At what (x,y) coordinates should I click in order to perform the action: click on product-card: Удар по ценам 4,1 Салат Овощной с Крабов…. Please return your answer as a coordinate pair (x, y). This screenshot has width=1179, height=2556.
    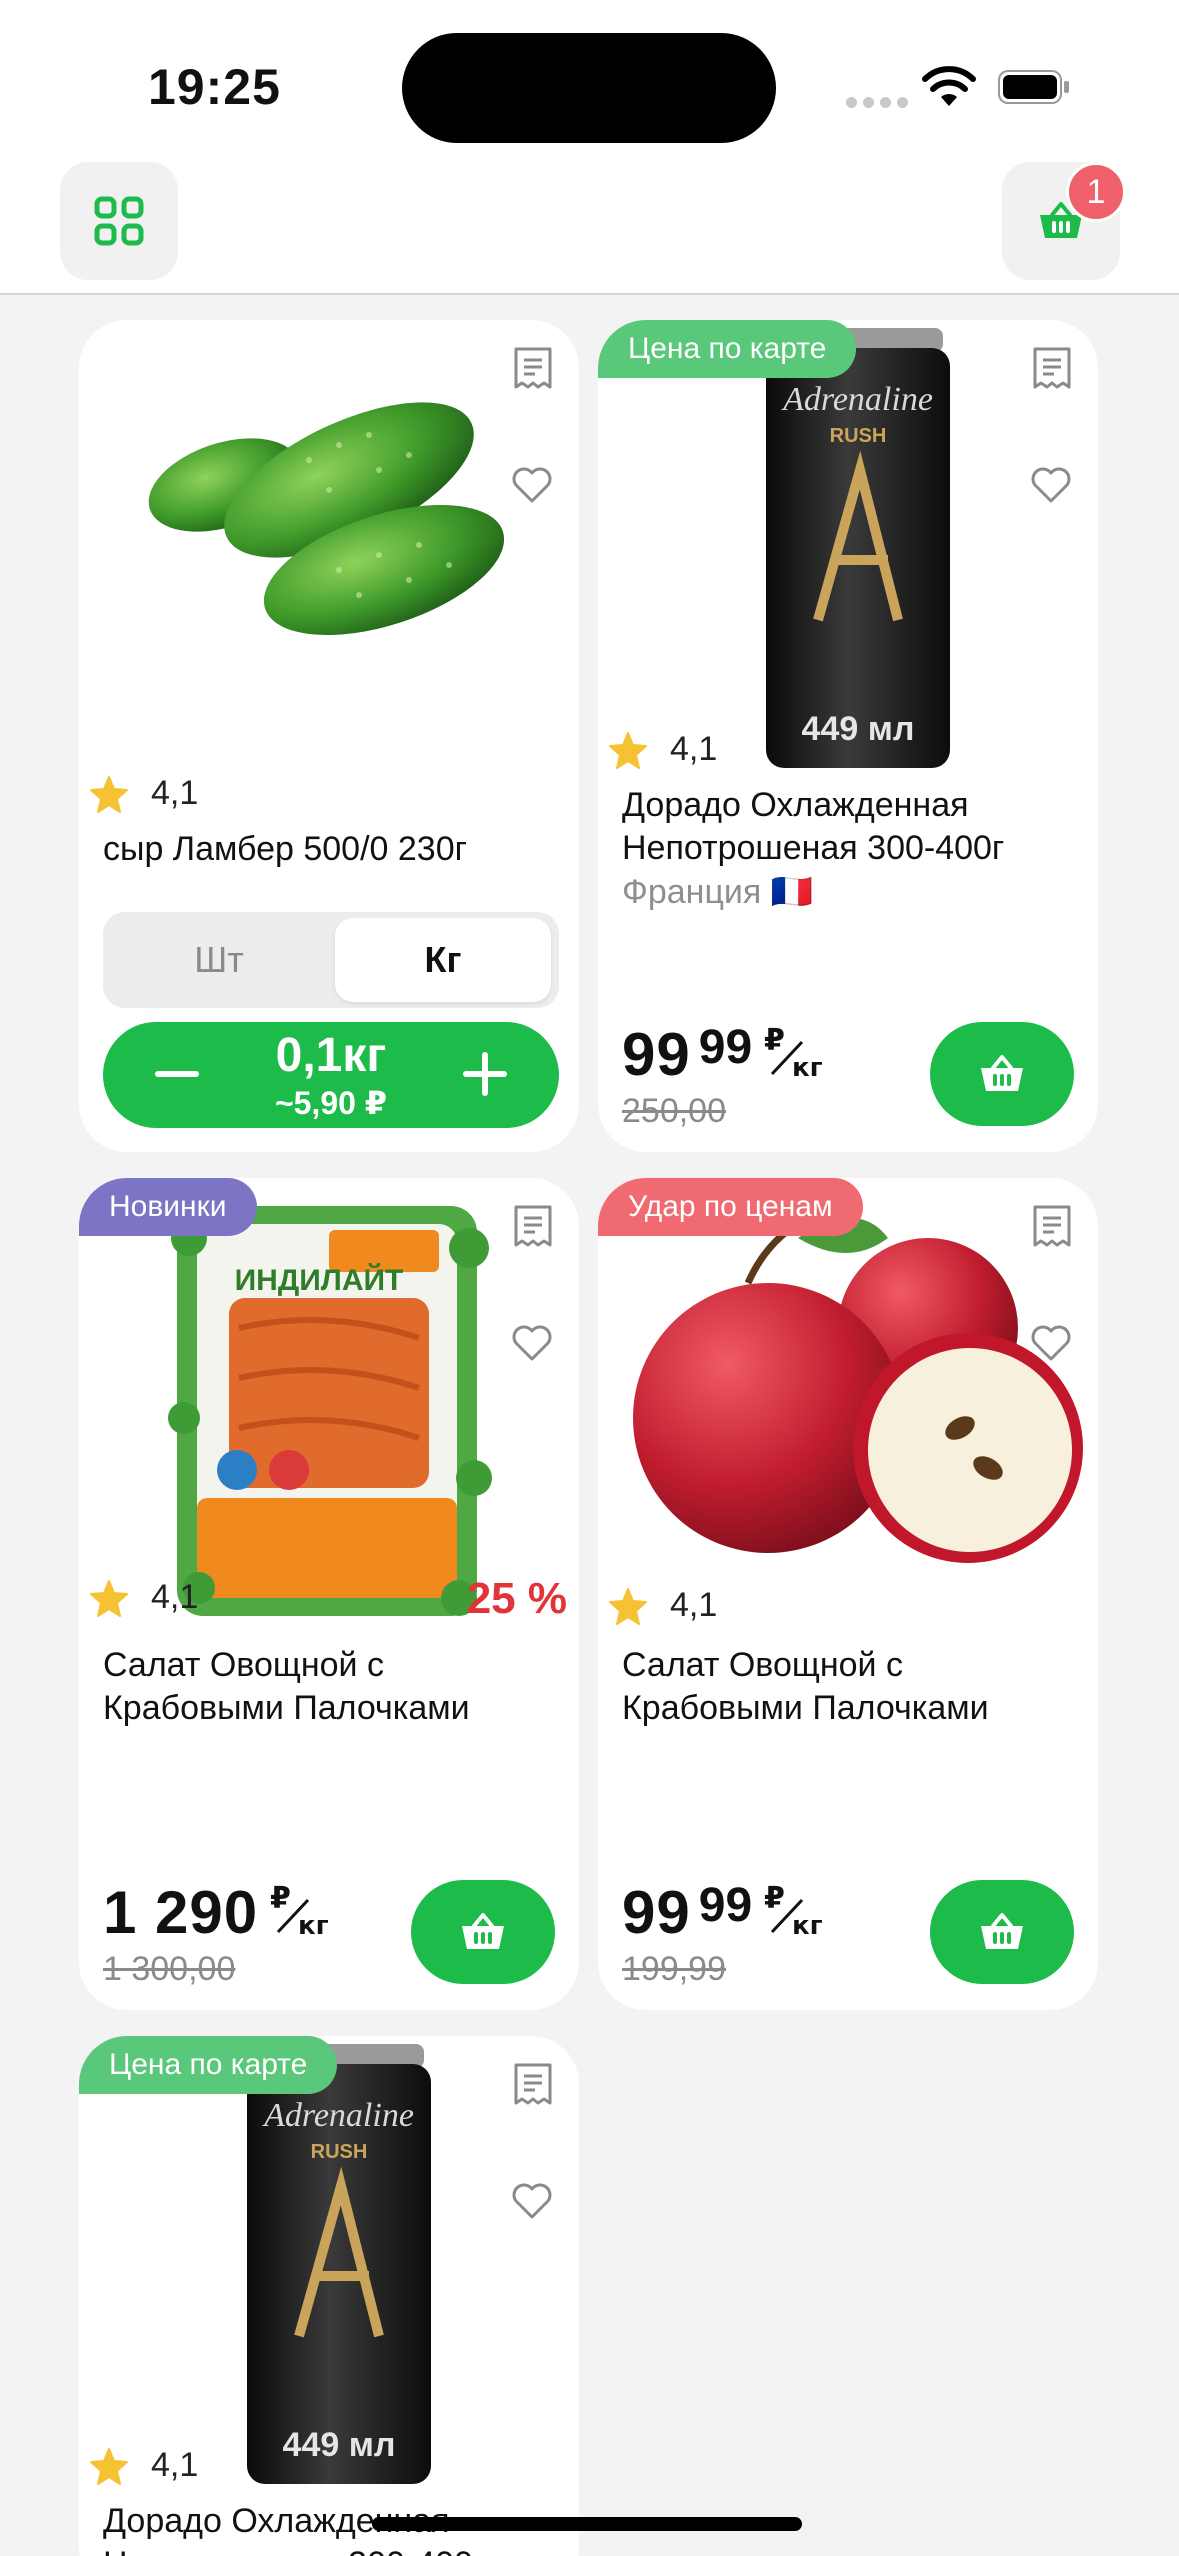
    Looking at the image, I should click on (848, 1594).